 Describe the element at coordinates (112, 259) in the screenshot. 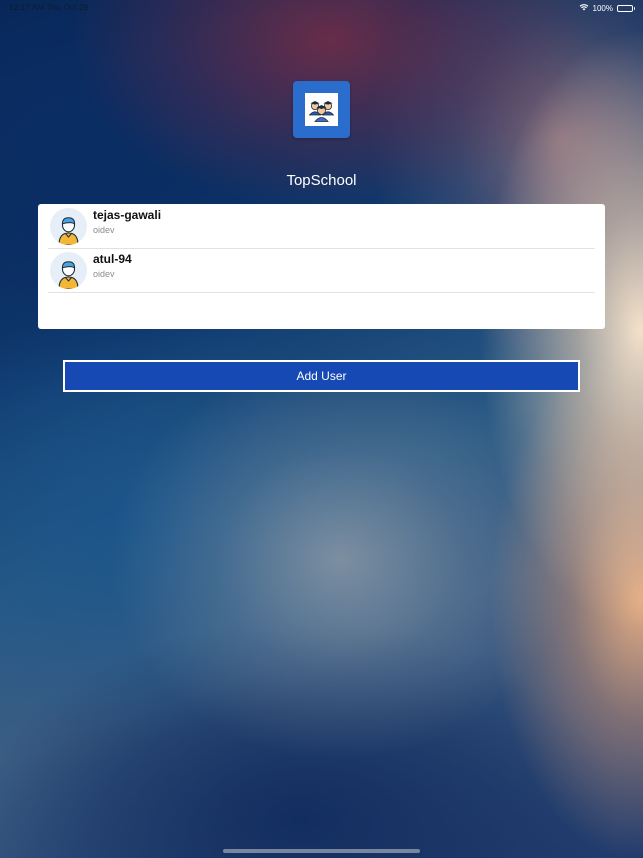

I see `user-name: atul-94` at that location.